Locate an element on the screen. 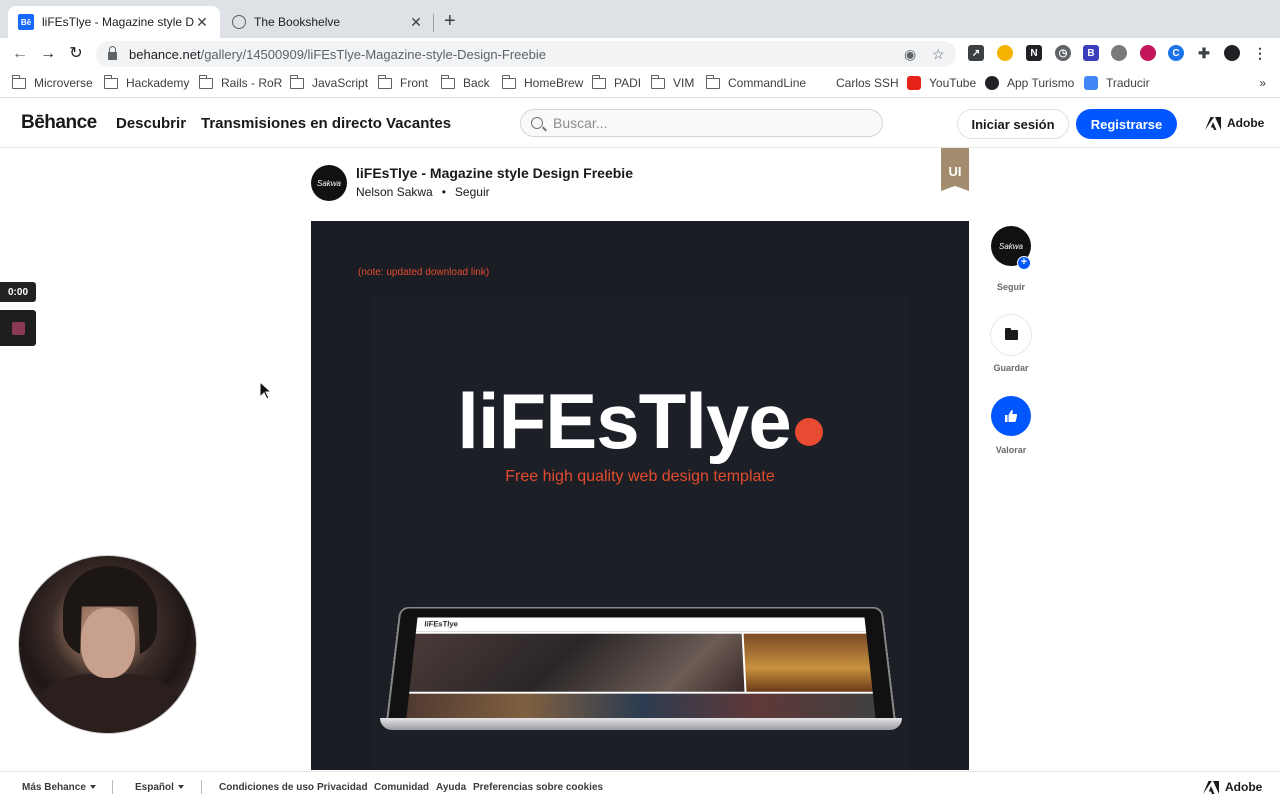 The width and height of the screenshot is (1280, 800). profile-avatar-icon is located at coordinates (1232, 53).